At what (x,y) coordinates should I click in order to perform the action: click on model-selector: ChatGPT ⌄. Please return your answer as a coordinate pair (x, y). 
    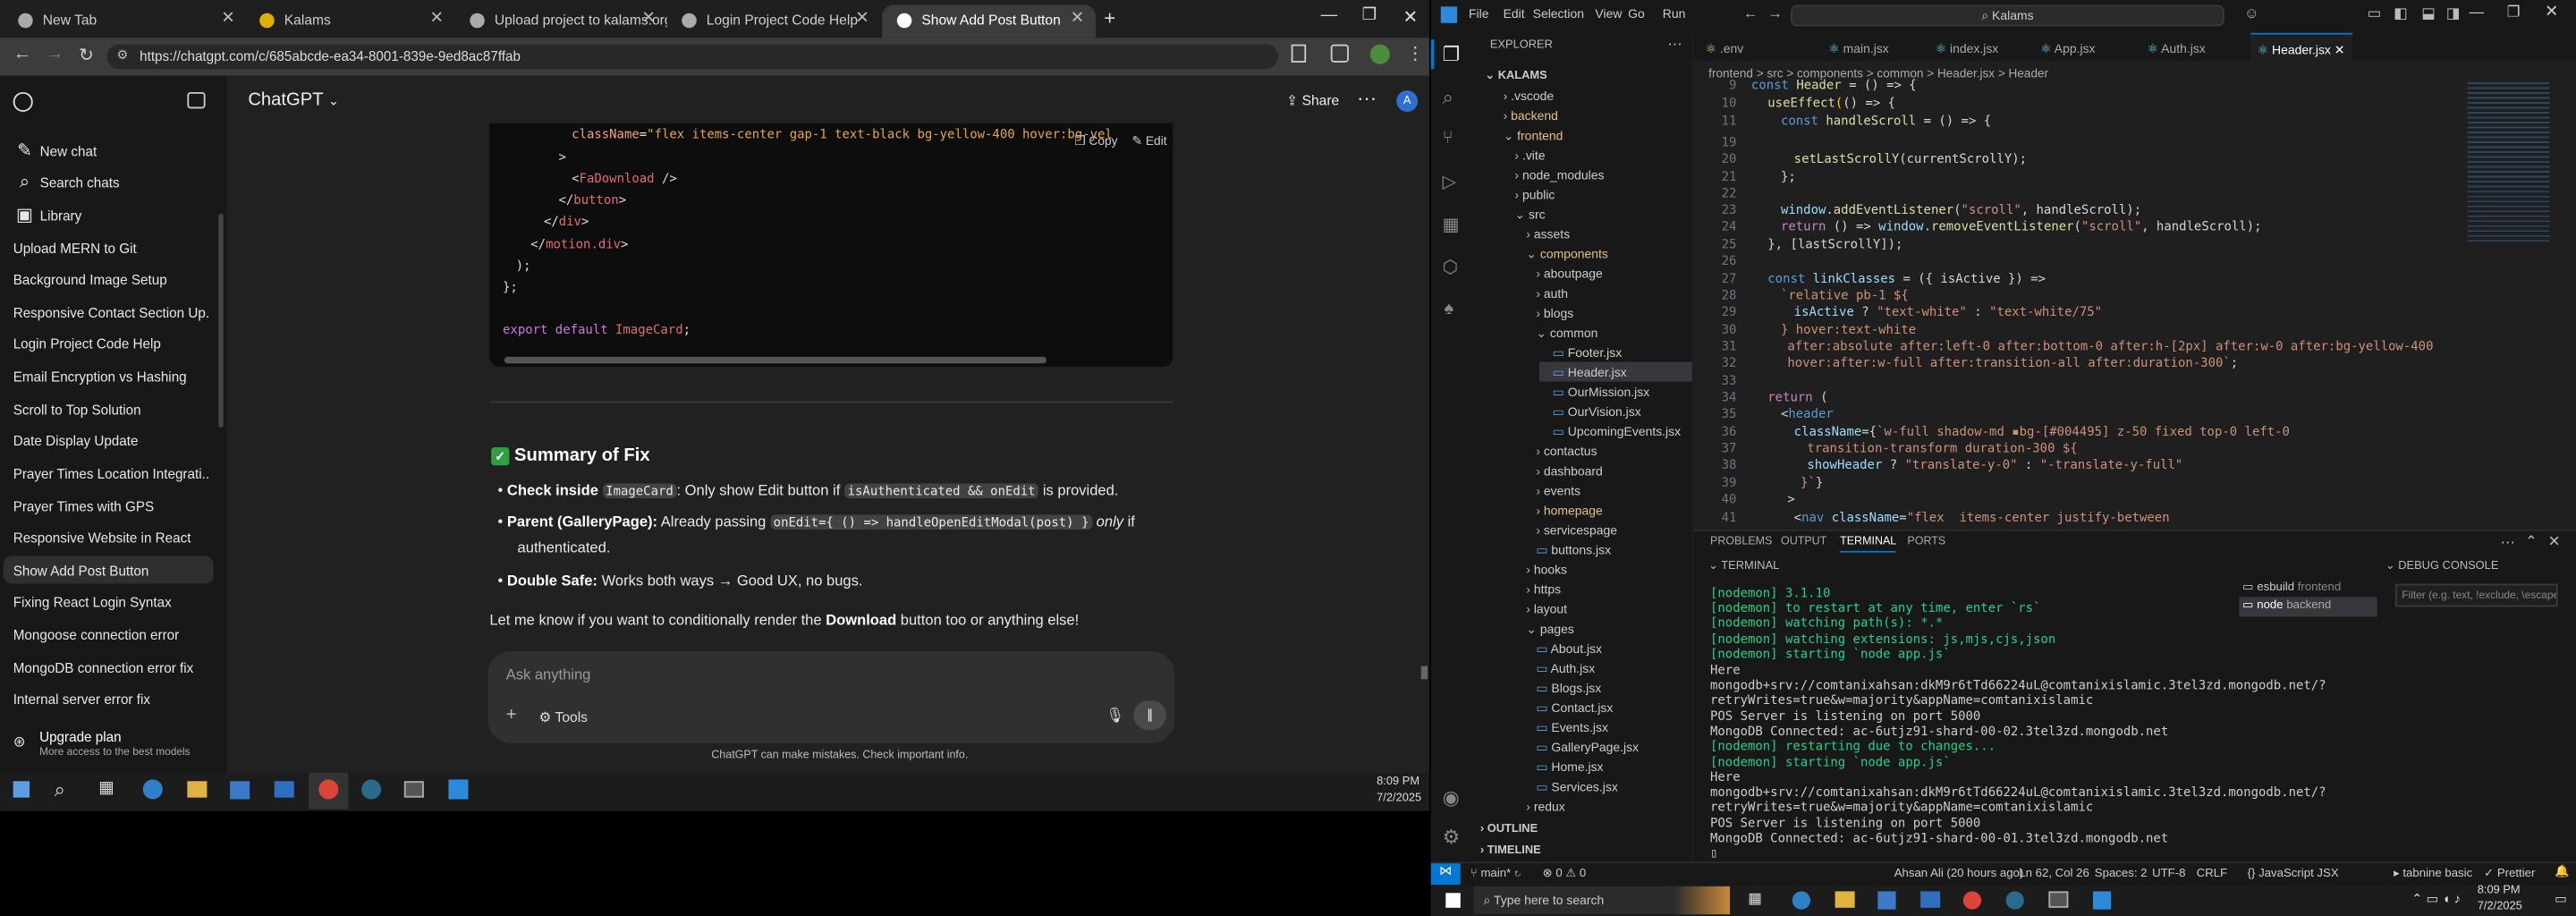
    Looking at the image, I should click on (293, 100).